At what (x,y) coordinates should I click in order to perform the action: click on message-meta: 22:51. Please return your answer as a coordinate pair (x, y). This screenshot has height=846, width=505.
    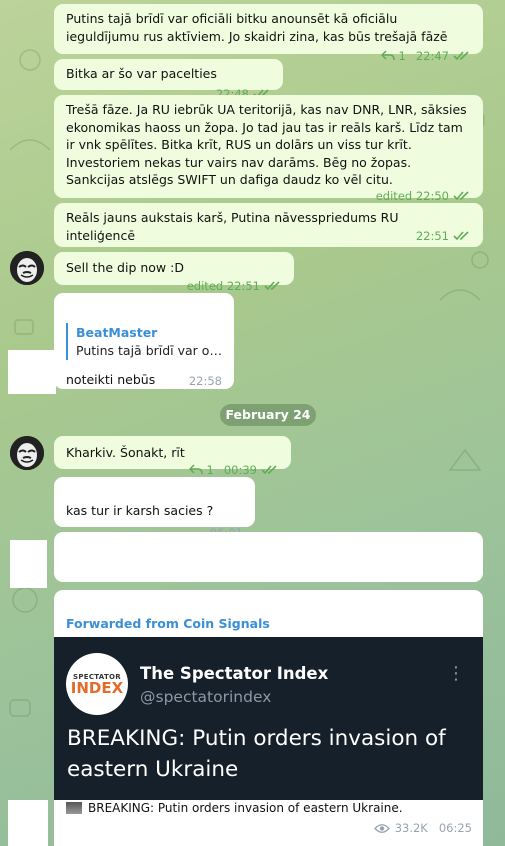
    Looking at the image, I should click on (443, 236).